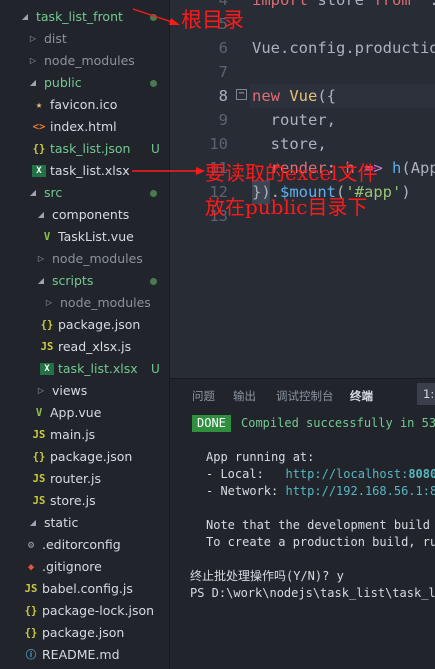 This screenshot has height=669, width=435. What do you see at coordinates (84, 523) in the screenshot?
I see `explorer-item: ◢ static` at bounding box center [84, 523].